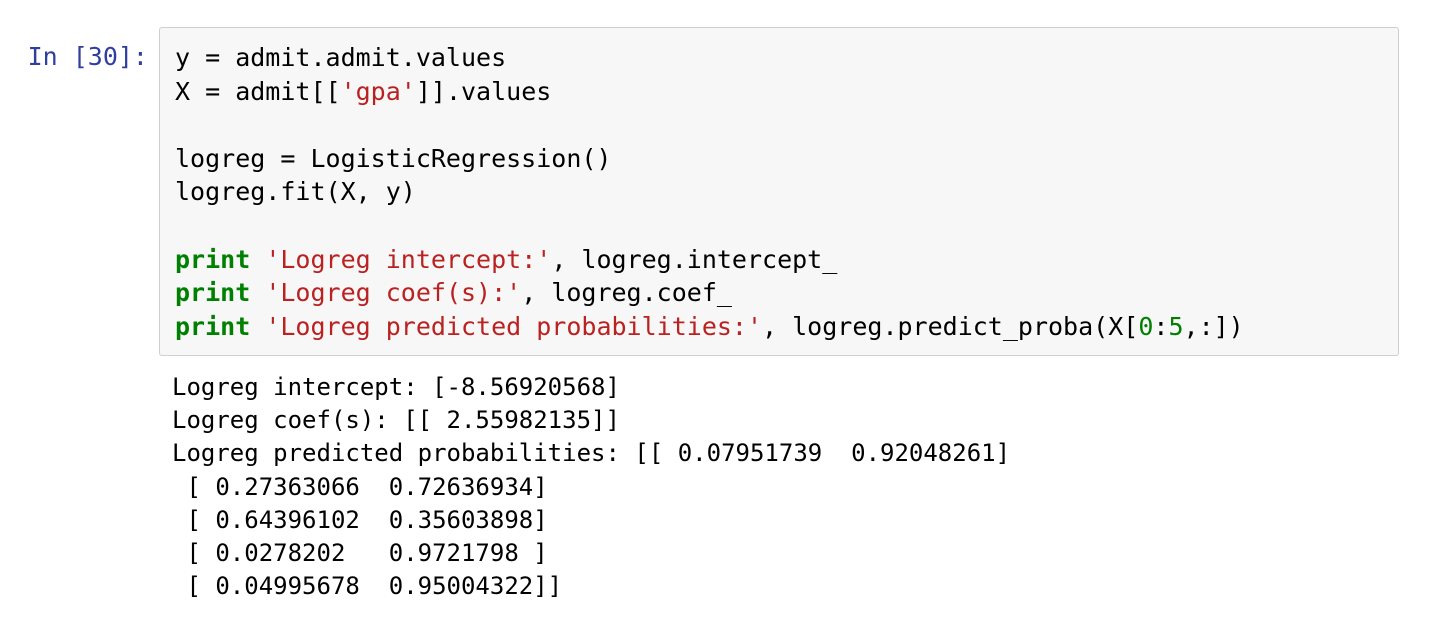 The width and height of the screenshot is (1434, 620). What do you see at coordinates (360, 519) in the screenshot?
I see `output-line: [ 0.64396102 0.35603898]` at bounding box center [360, 519].